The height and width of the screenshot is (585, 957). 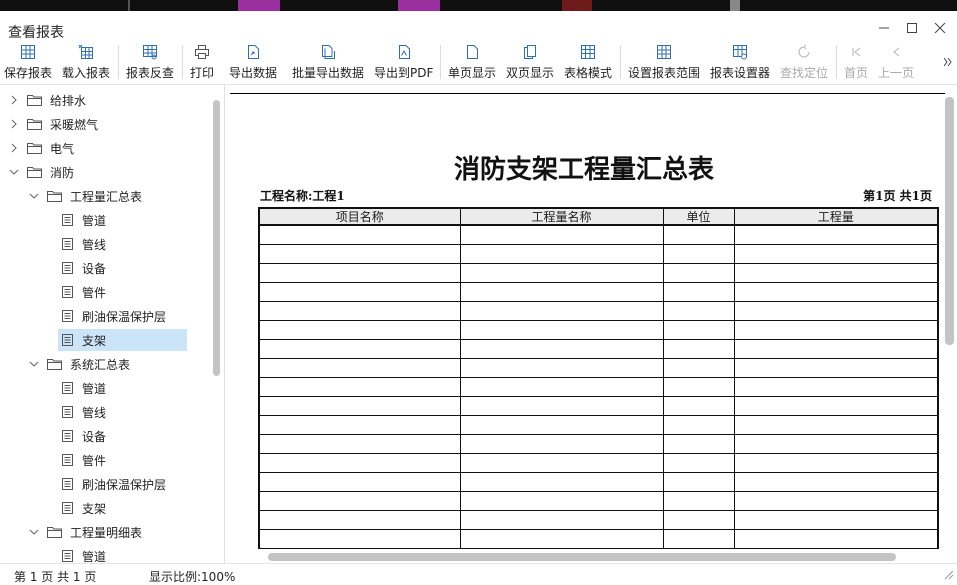 What do you see at coordinates (588, 52) in the screenshot?
I see `table-mode-icon` at bounding box center [588, 52].